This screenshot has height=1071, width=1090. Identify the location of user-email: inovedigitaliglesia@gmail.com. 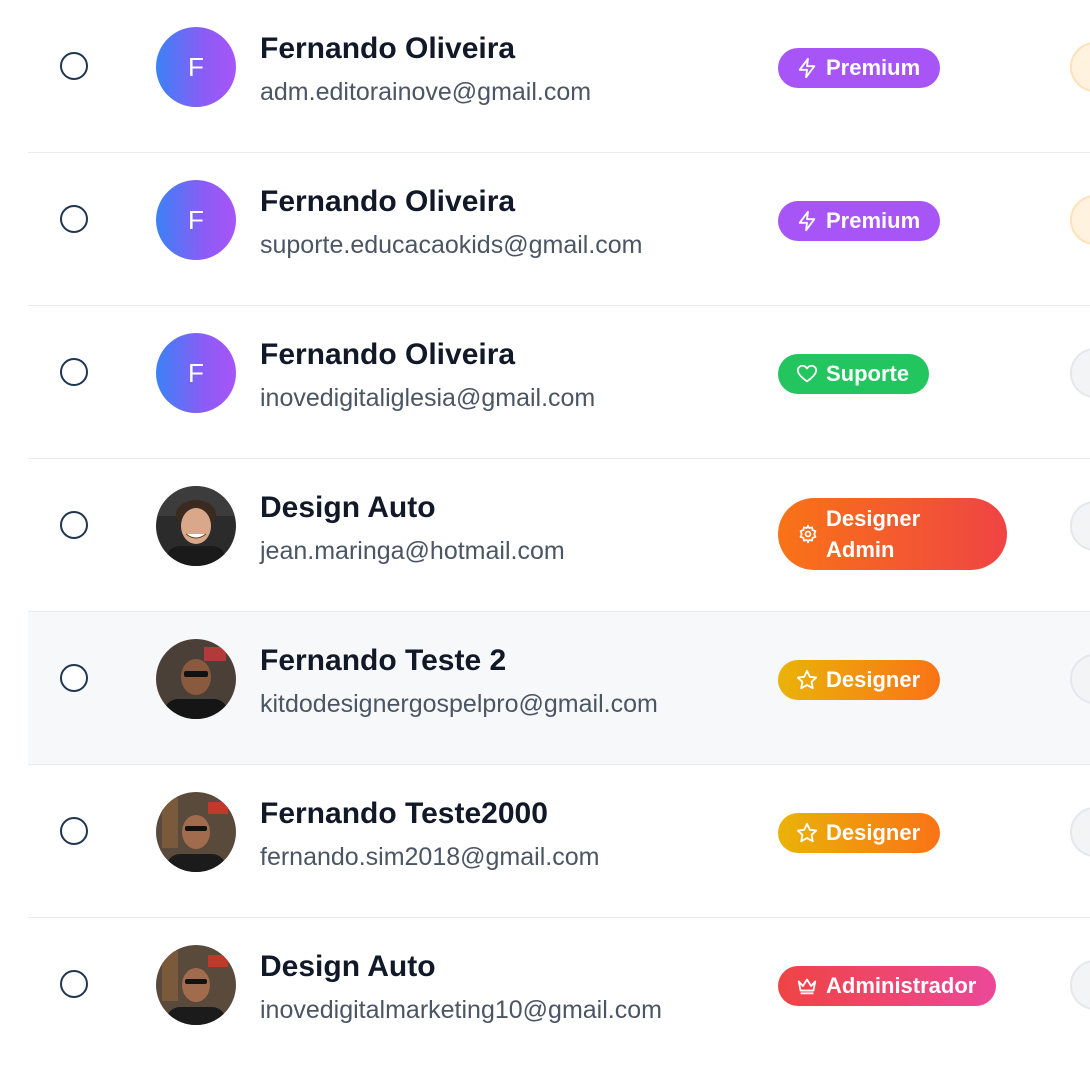
(428, 398).